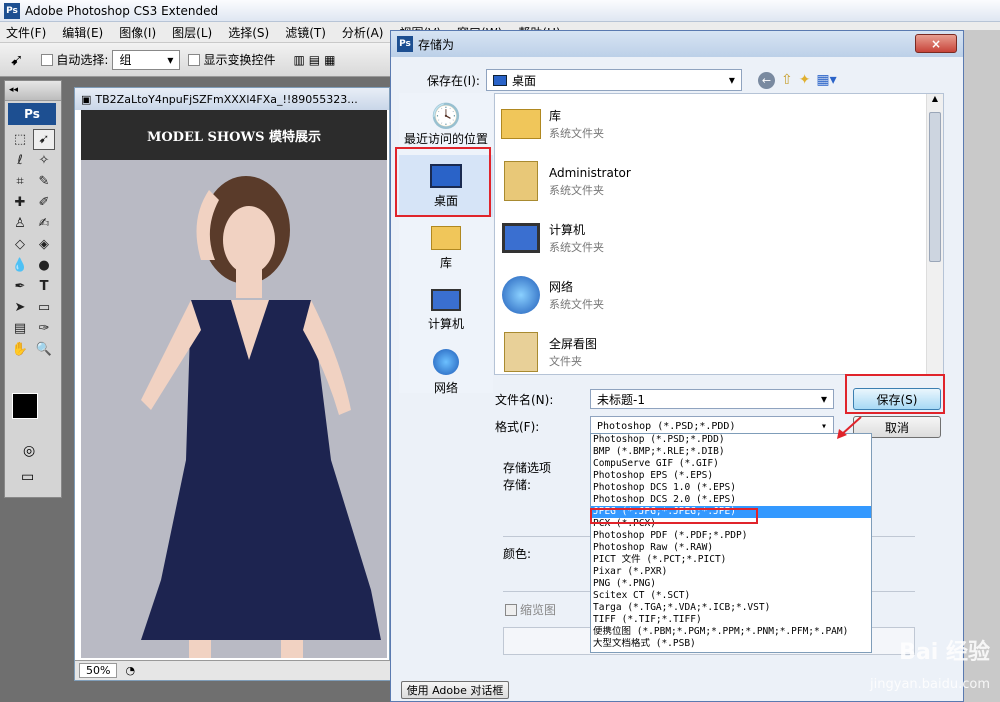  What do you see at coordinates (248, 32) in the screenshot?
I see `menu-select: 选择(S)` at bounding box center [248, 32].